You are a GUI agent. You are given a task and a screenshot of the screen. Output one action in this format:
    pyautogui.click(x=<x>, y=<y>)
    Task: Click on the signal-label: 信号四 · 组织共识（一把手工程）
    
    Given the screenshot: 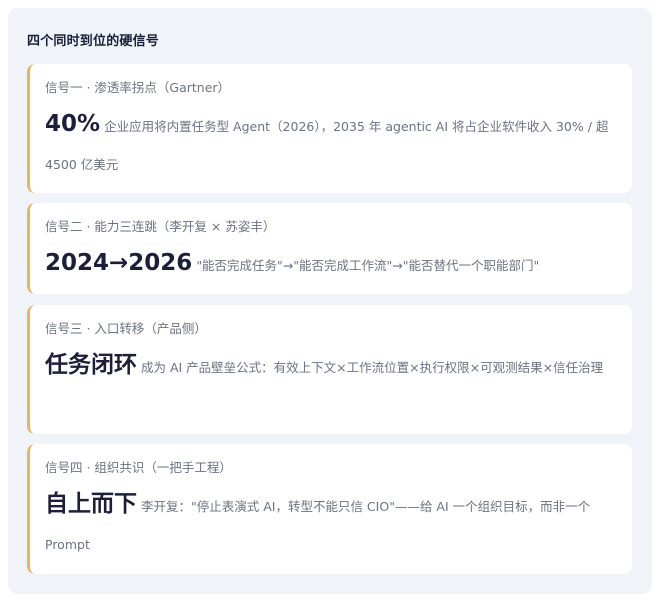 What is the action you would take?
    pyautogui.click(x=138, y=467)
    